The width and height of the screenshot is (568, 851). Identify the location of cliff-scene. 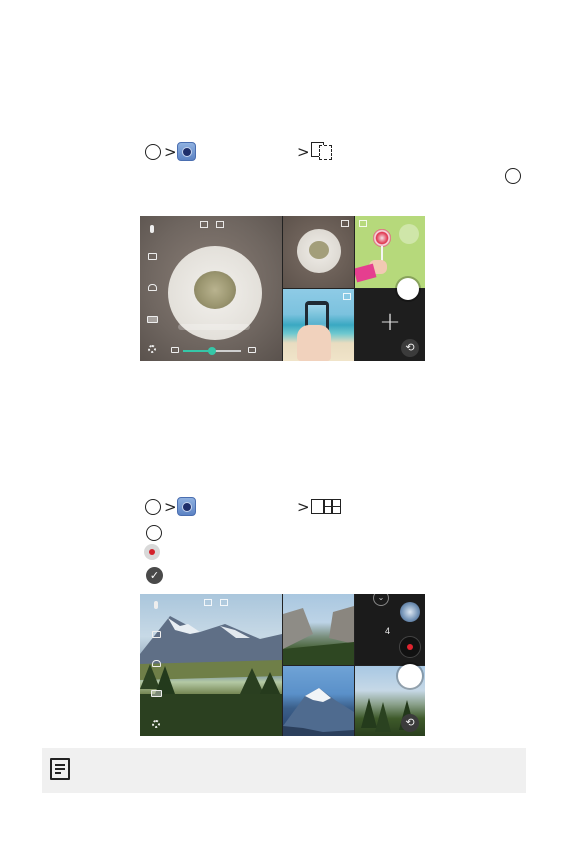
(318, 635).